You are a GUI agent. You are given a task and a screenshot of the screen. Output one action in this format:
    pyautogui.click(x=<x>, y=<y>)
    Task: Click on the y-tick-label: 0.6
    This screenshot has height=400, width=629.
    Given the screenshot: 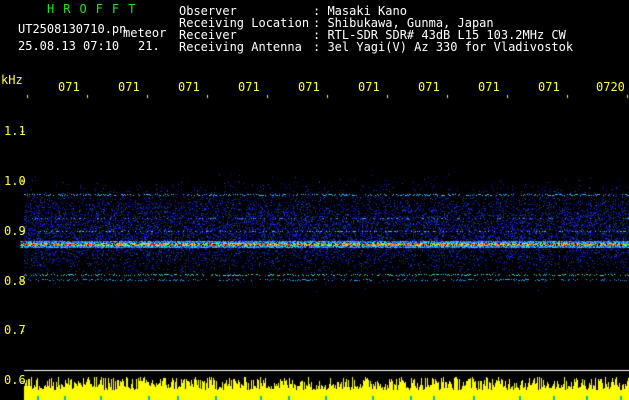 What is the action you would take?
    pyautogui.click(x=15, y=380)
    